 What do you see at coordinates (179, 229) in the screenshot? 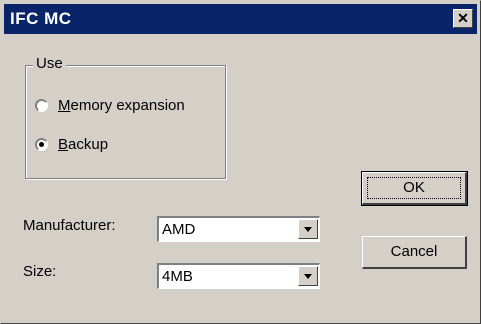
I see `manufacturer-value: AMD` at bounding box center [179, 229].